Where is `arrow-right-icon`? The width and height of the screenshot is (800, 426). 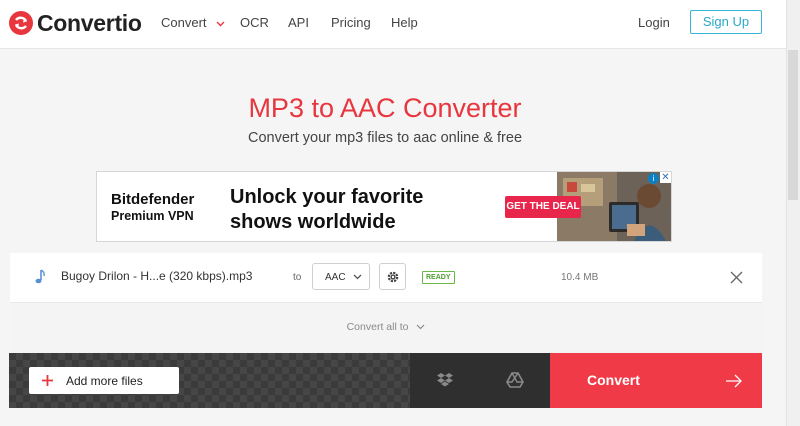
arrow-right-icon is located at coordinates (734, 381).